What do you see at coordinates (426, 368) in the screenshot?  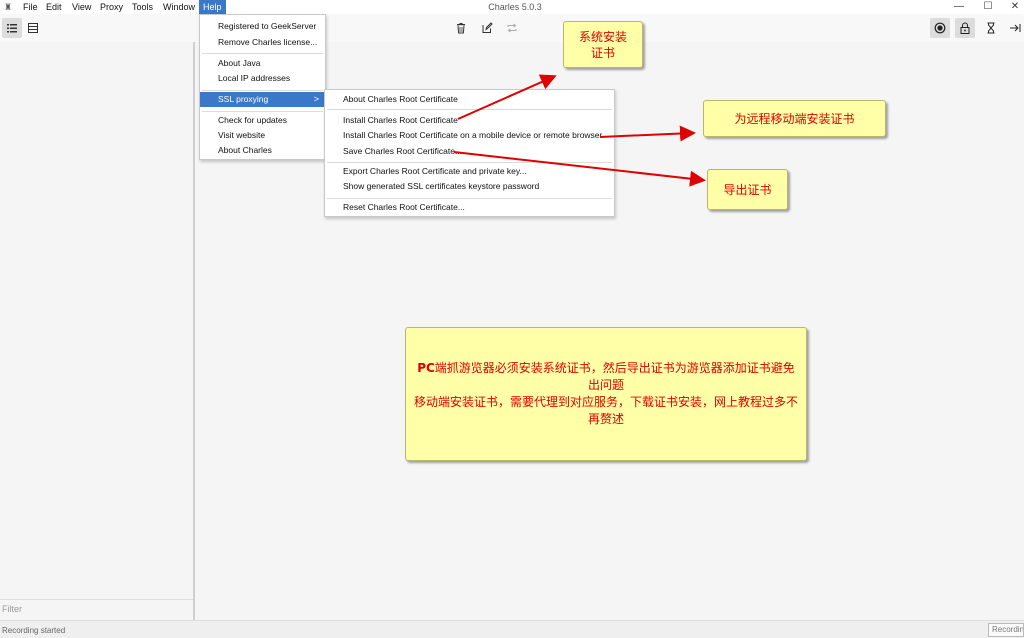 I see `summary-pc-prefix: PC` at bounding box center [426, 368].